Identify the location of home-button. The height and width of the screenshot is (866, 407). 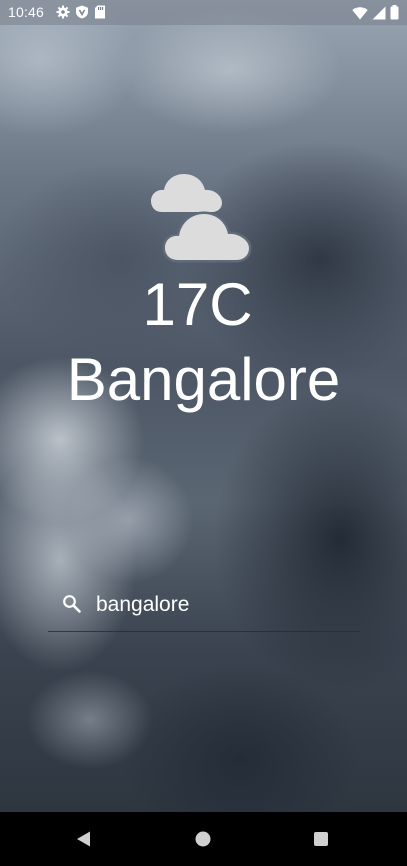
(203, 839).